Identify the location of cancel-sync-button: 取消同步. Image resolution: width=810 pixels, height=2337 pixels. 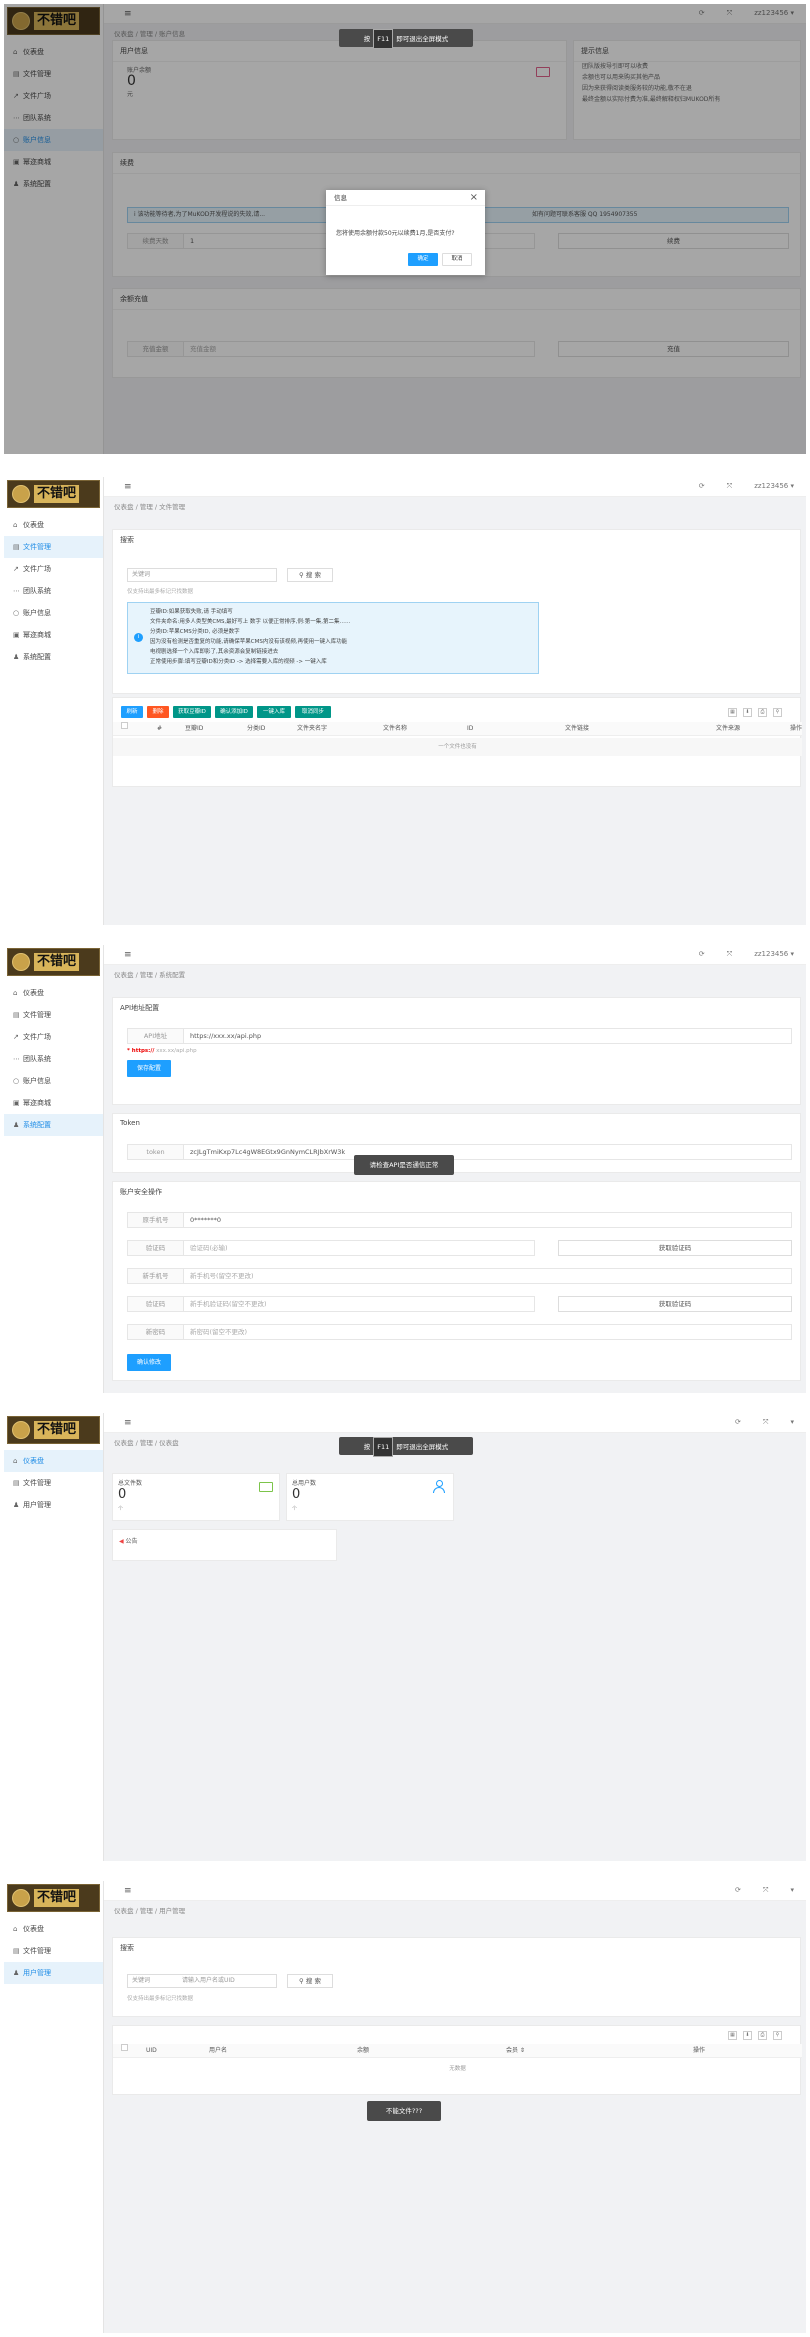
(313, 712).